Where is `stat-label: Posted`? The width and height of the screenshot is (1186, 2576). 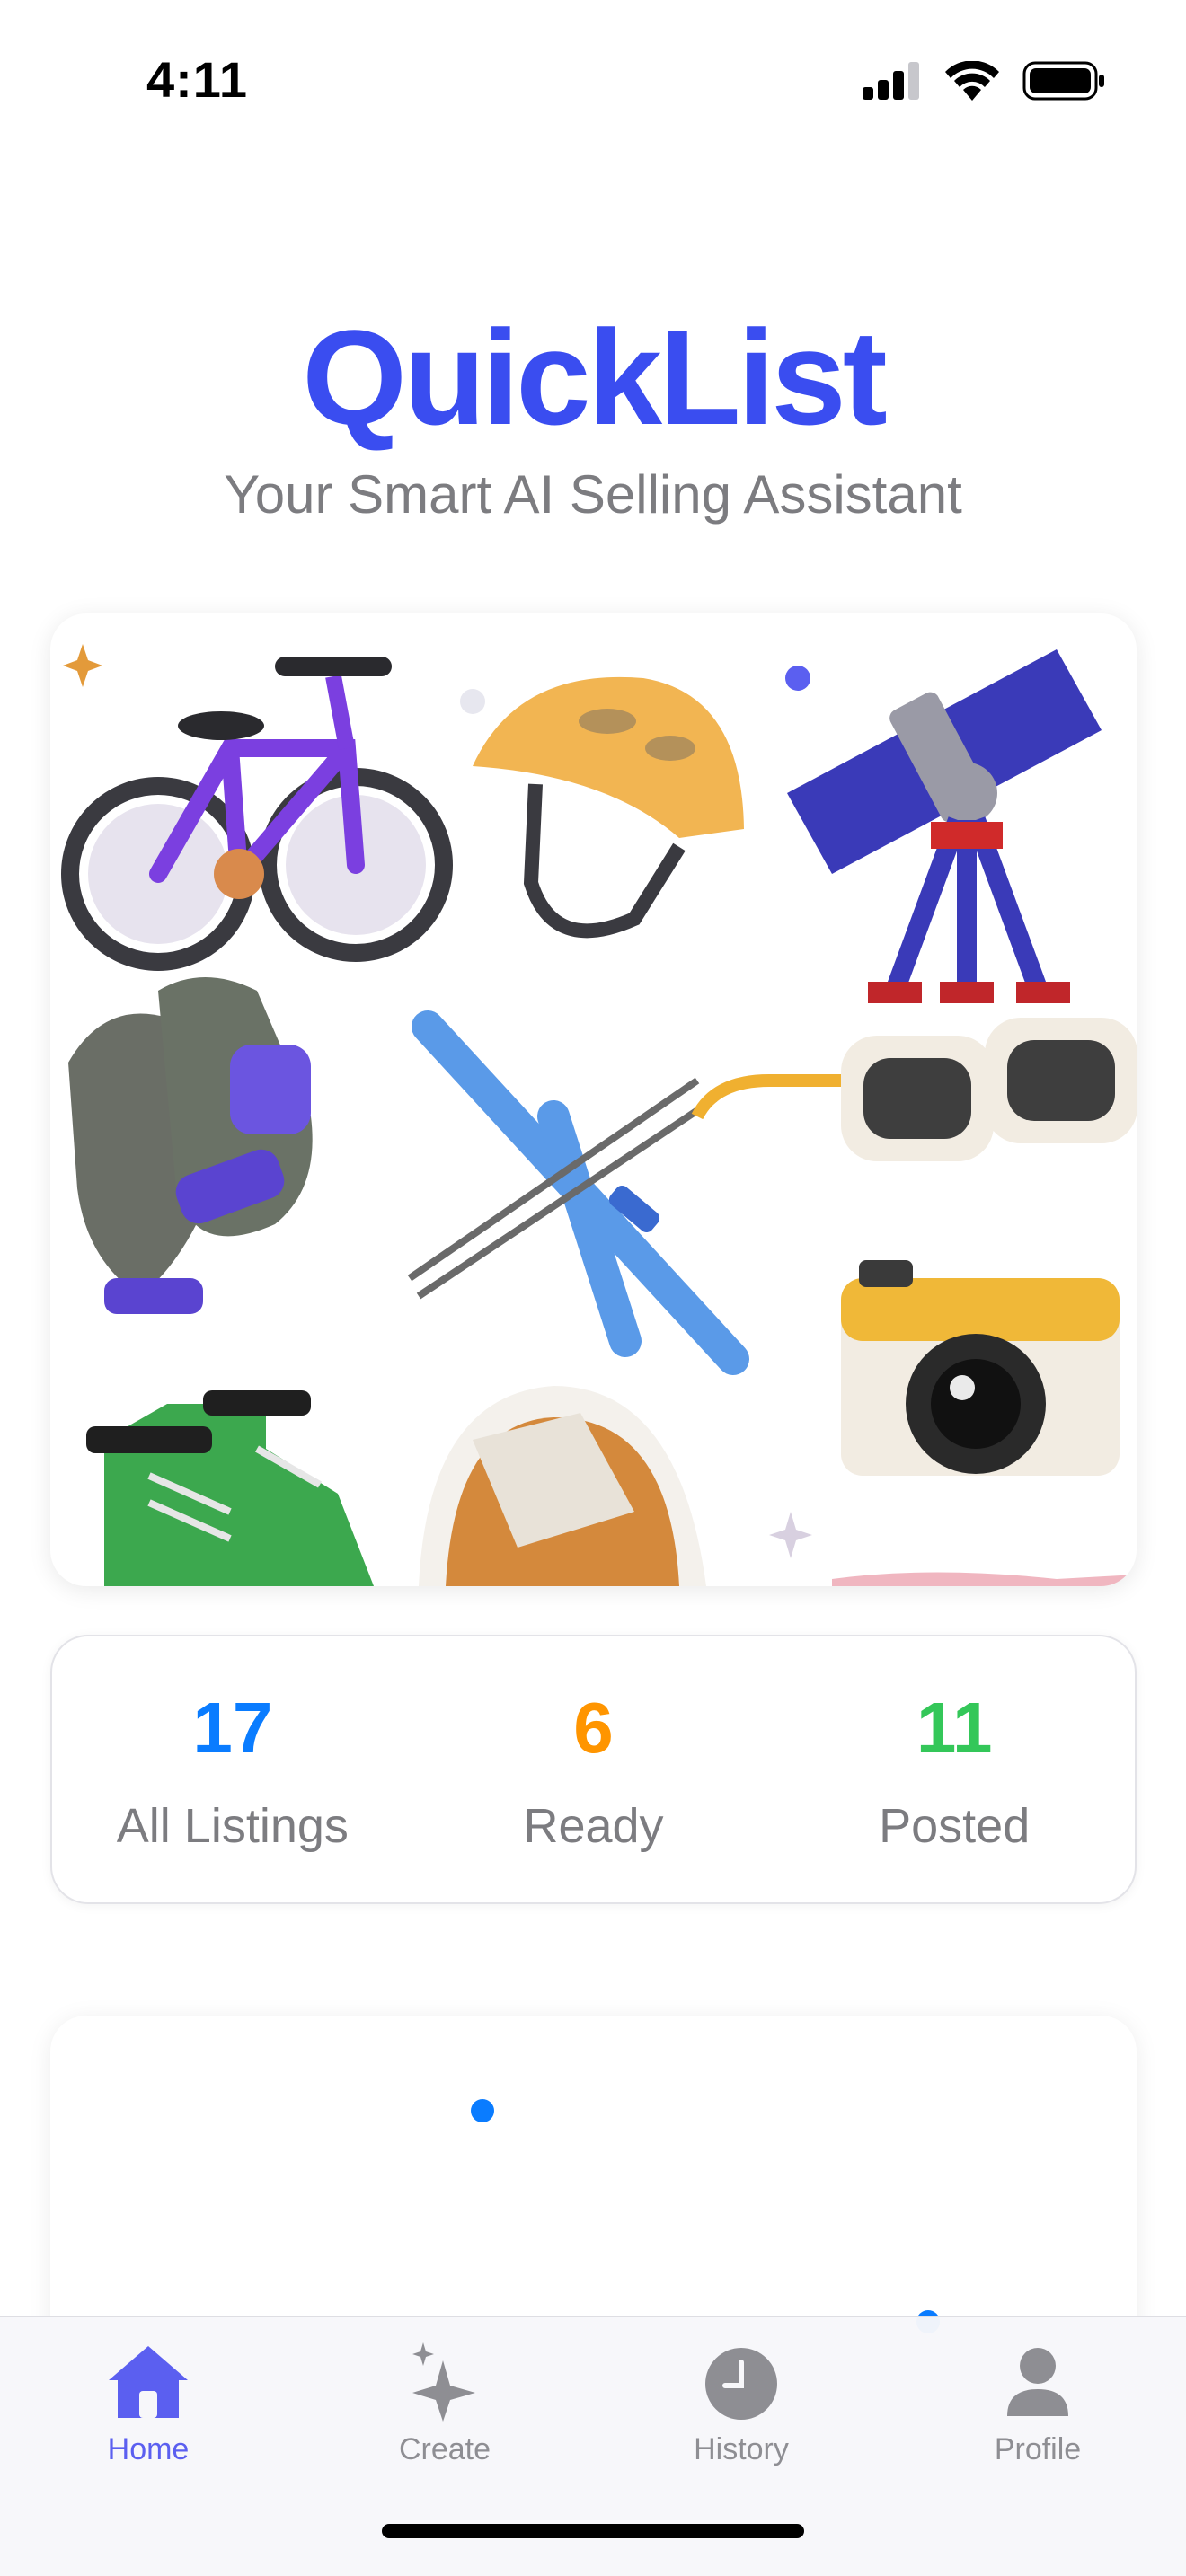 stat-label: Posted is located at coordinates (955, 1826).